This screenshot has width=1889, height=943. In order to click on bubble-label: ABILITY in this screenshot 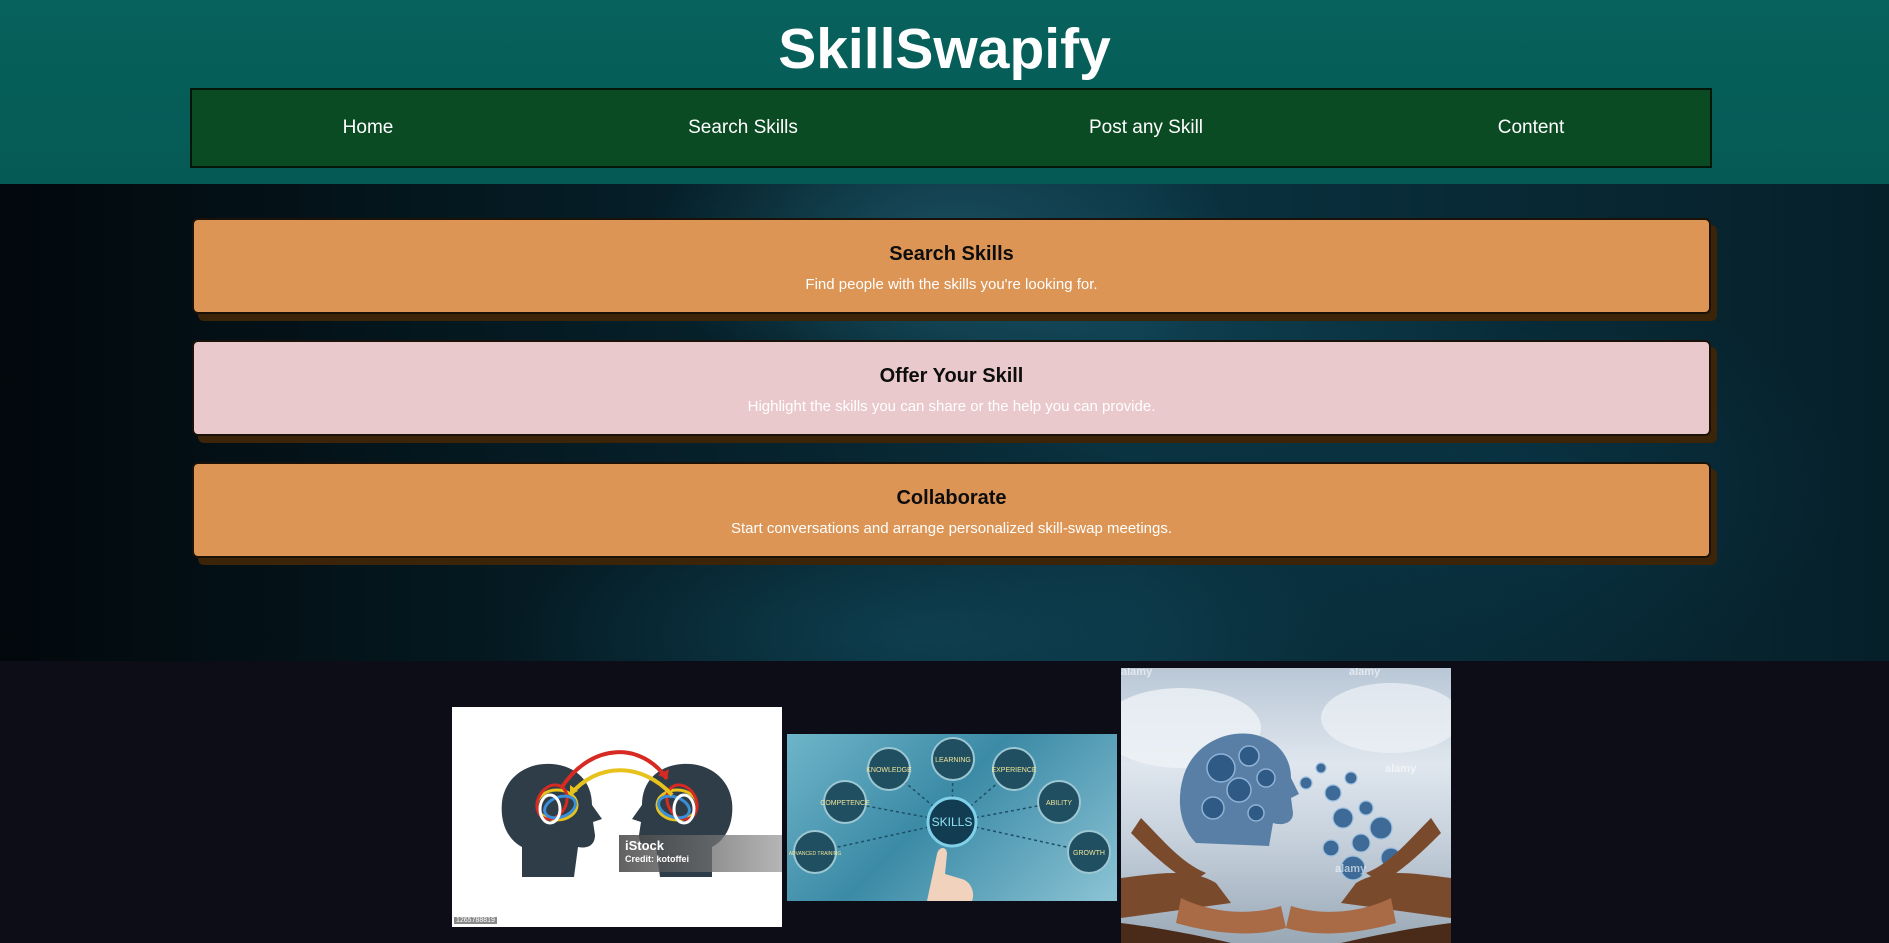, I will do `click(1059, 803)`.